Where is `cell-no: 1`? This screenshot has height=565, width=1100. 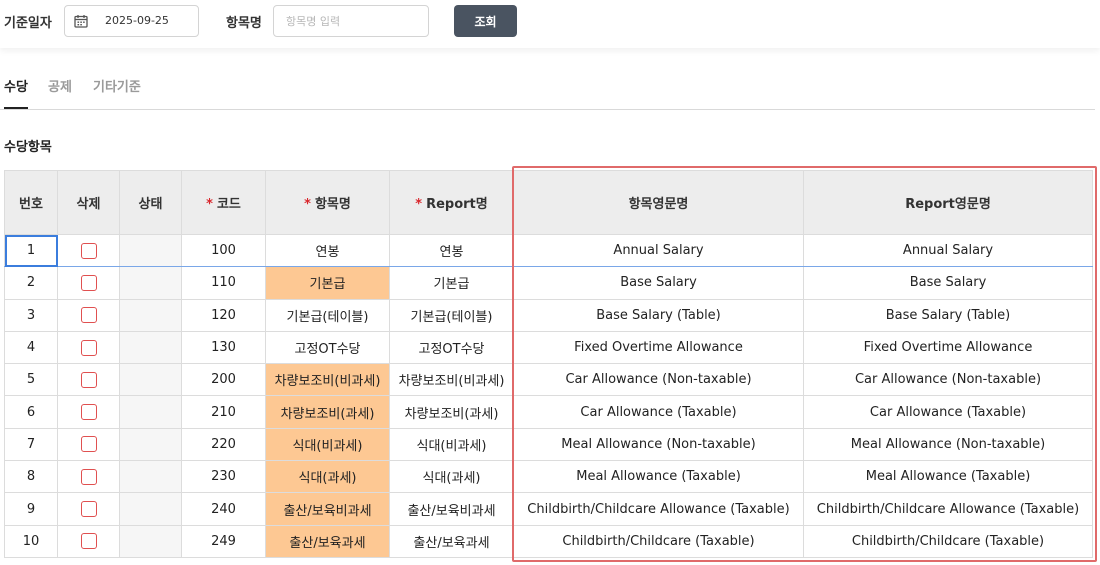
cell-no: 1 is located at coordinates (31, 250).